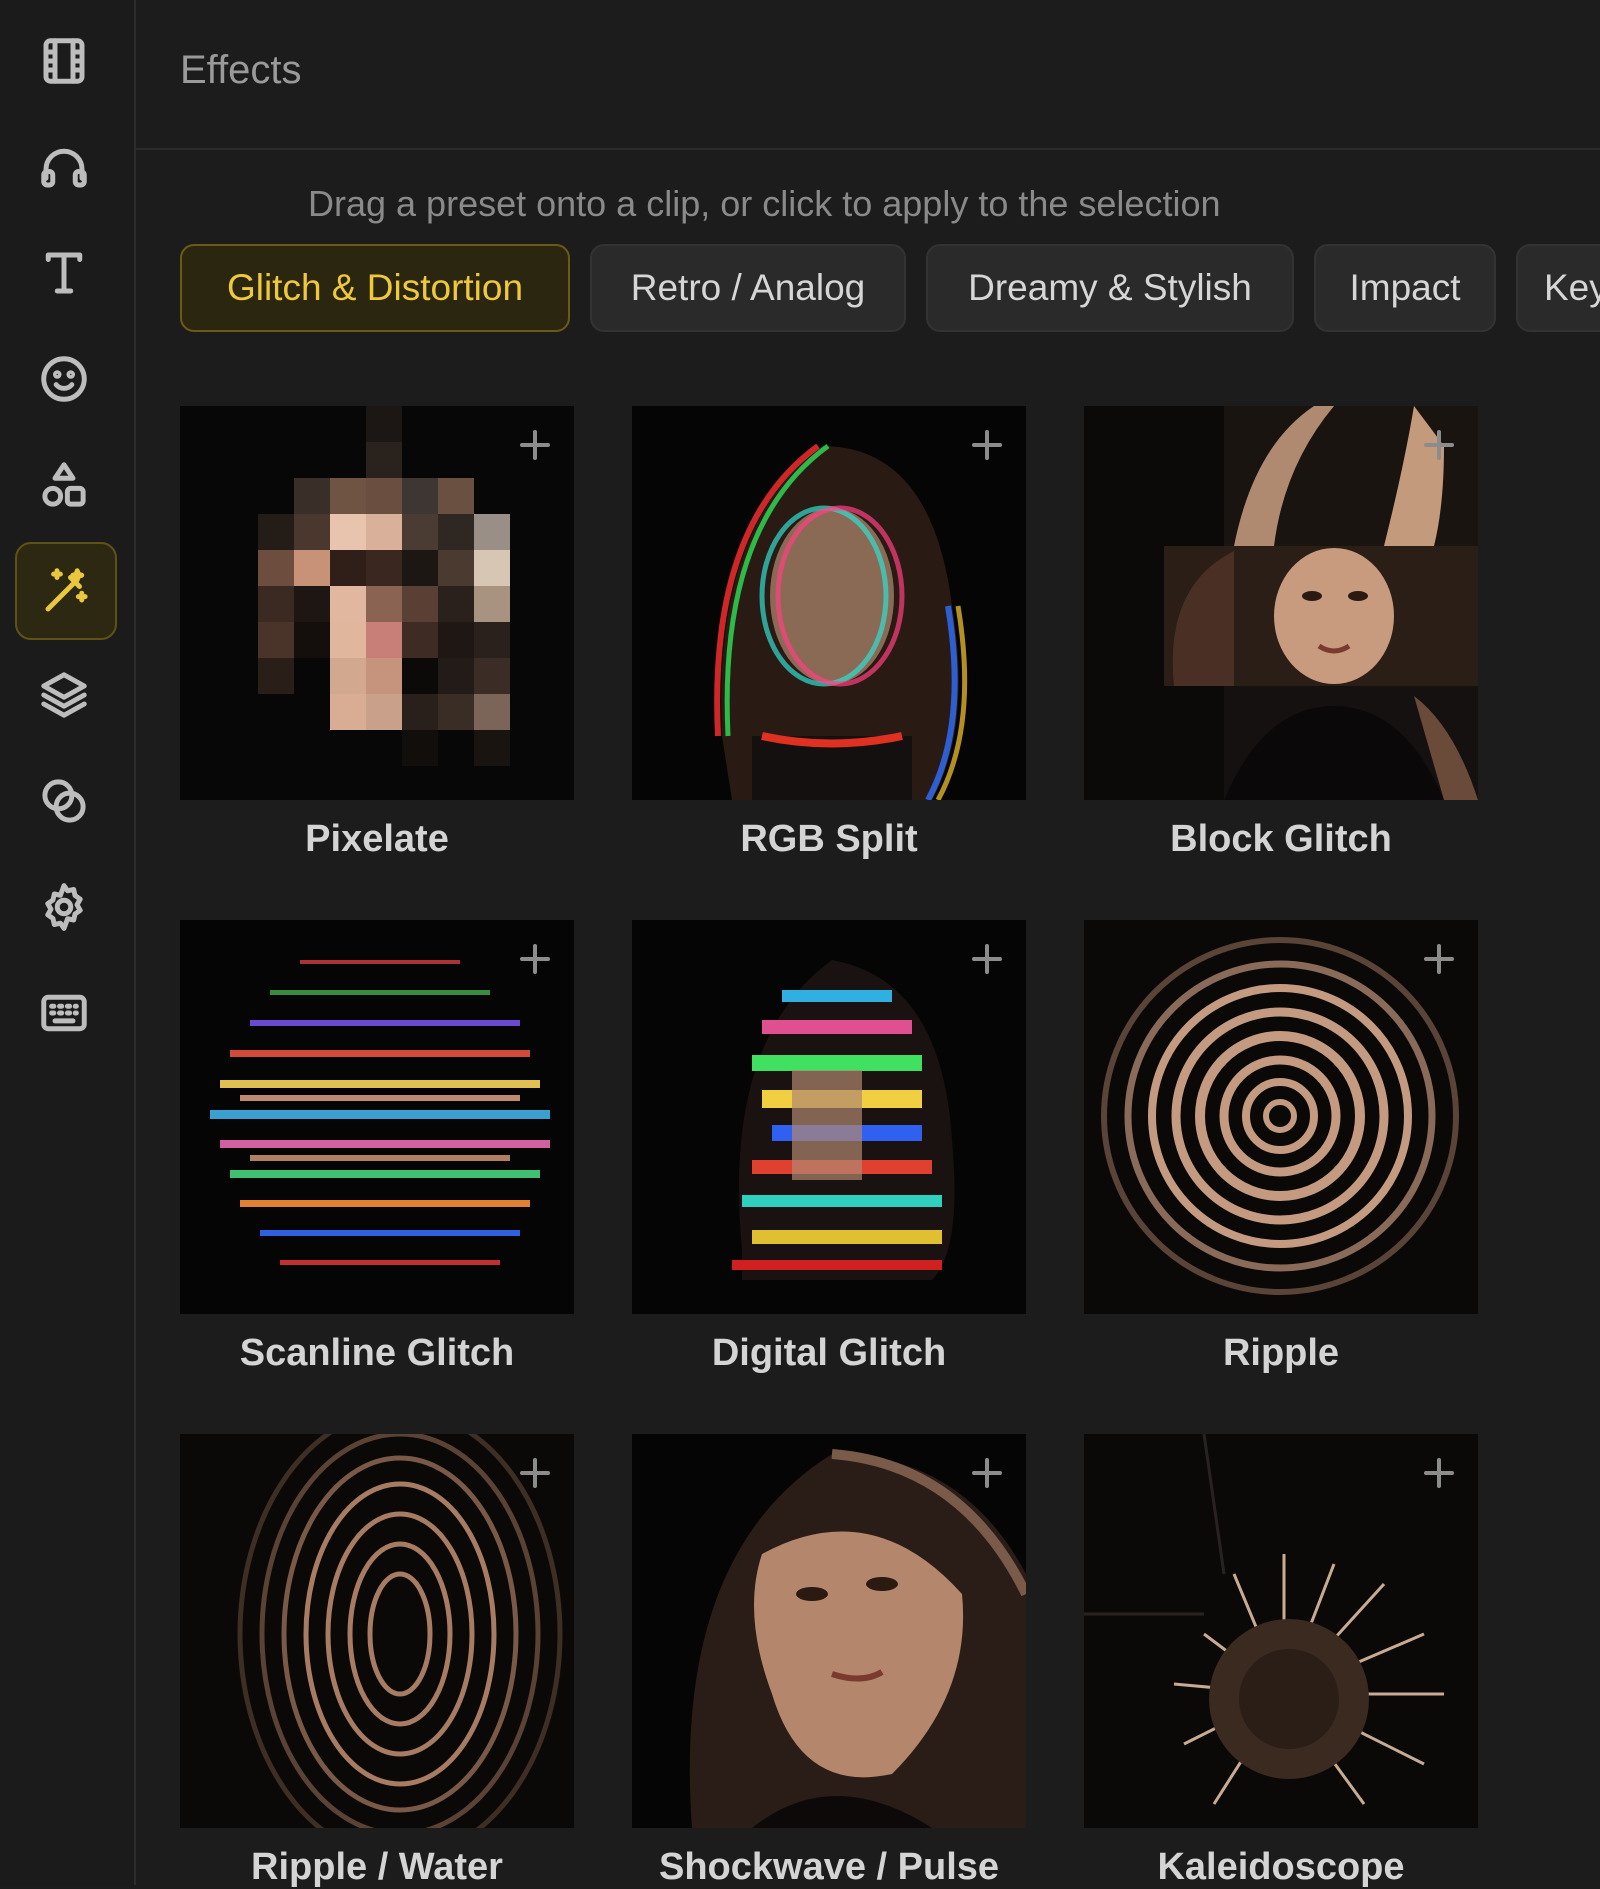 The width and height of the screenshot is (1600, 1889). I want to click on panel-header: Effects, so click(868, 75).